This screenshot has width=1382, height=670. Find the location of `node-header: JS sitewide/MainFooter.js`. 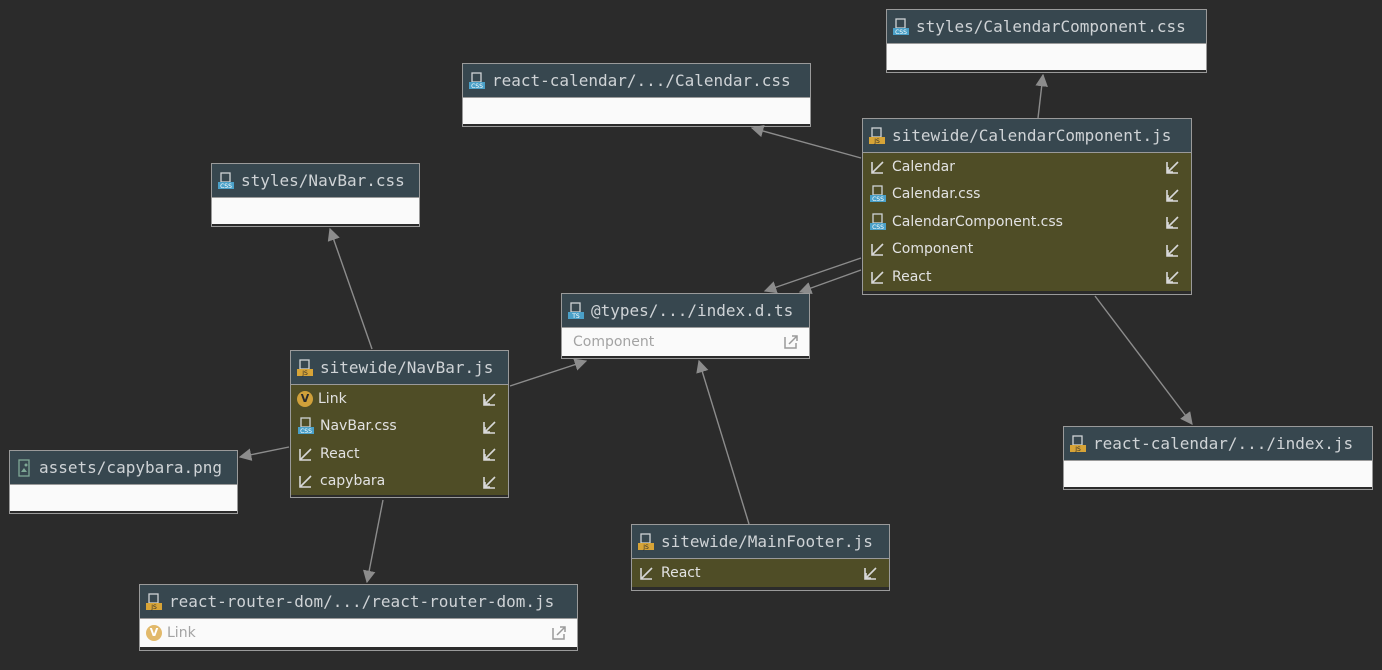

node-header: JS sitewide/MainFooter.js is located at coordinates (760, 542).